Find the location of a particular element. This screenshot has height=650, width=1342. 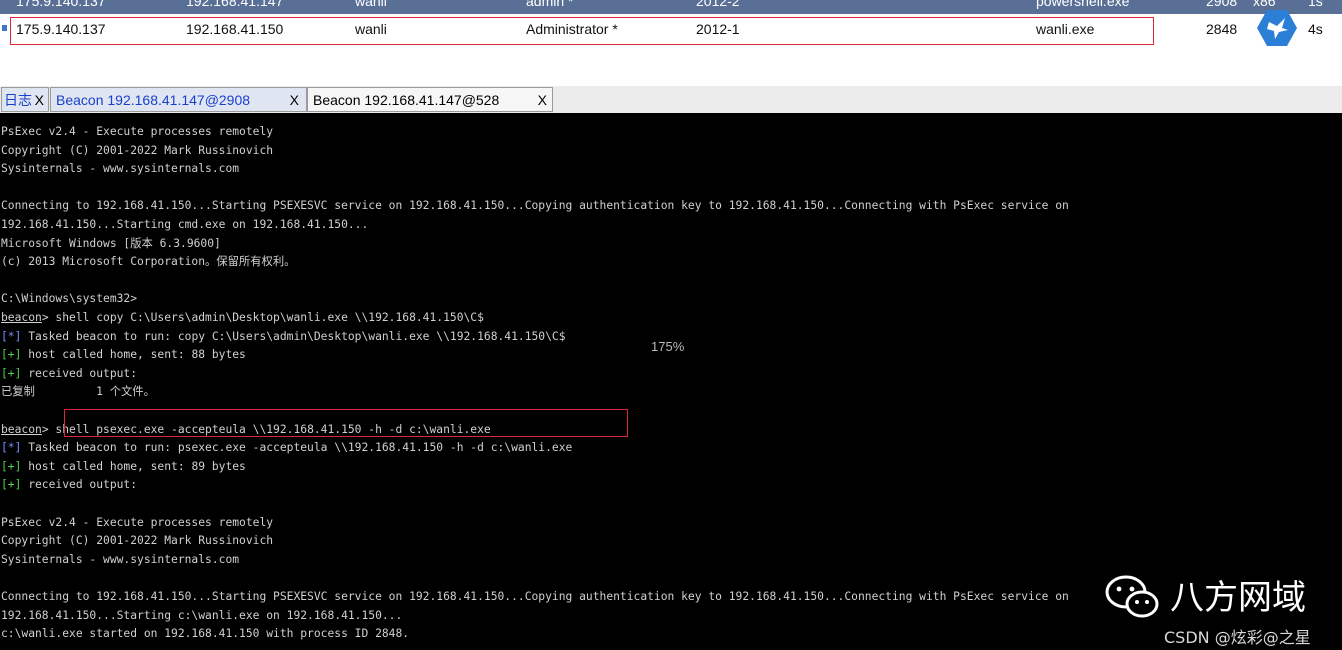

console-text: host called home, sent: 88 bytes is located at coordinates (133, 355).